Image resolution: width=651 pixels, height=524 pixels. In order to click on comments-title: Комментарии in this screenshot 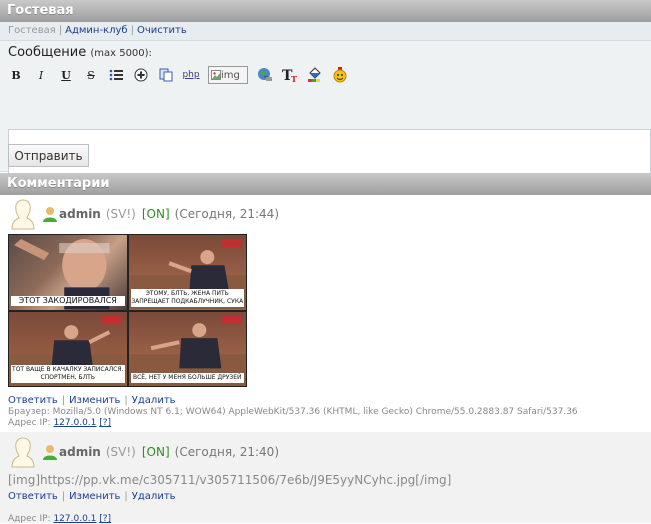, I will do `click(58, 183)`.